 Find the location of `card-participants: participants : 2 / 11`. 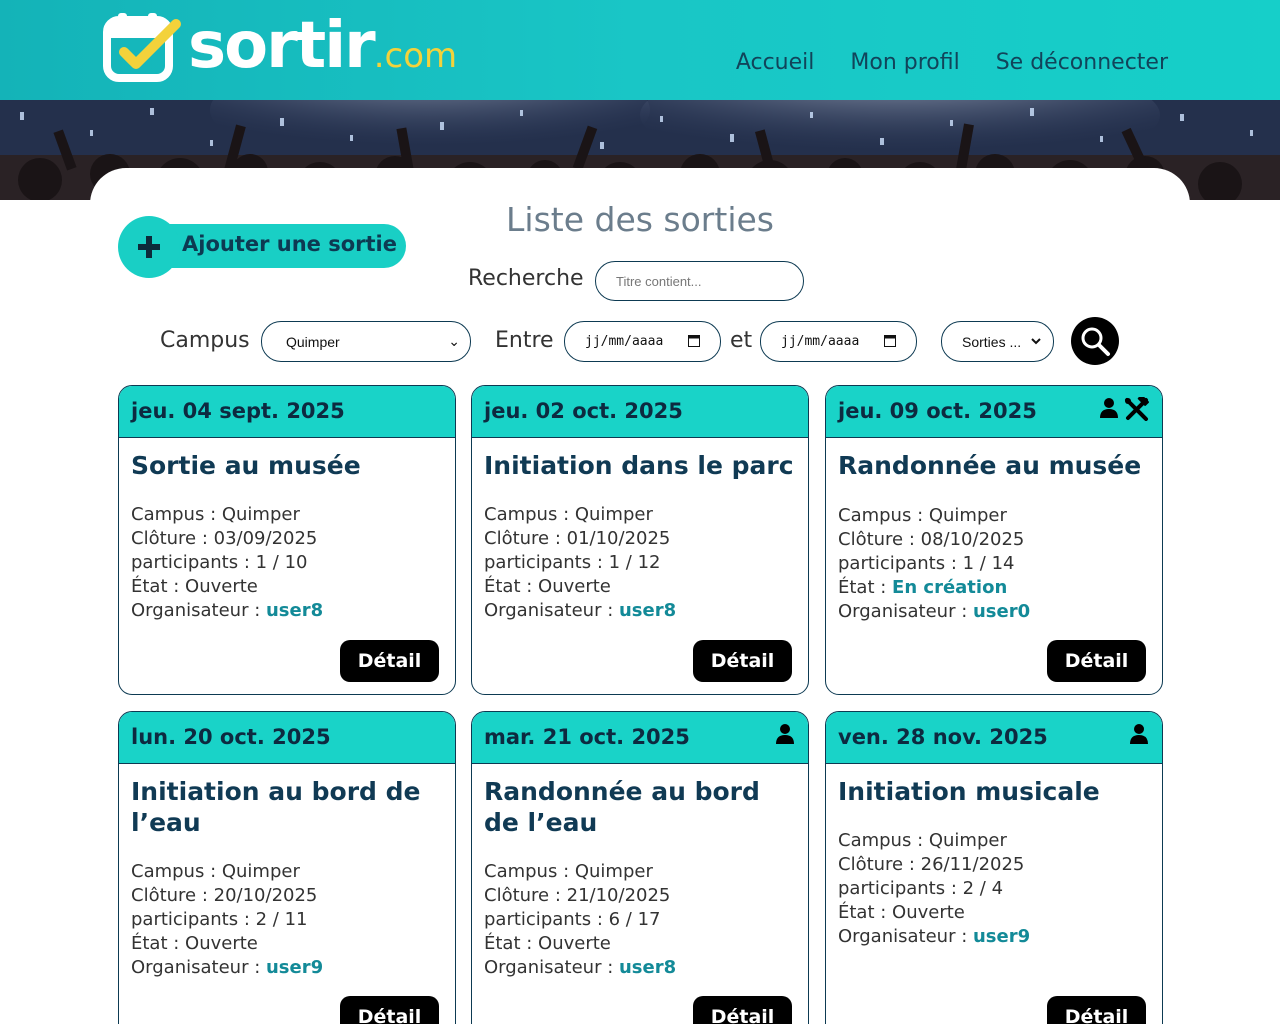

card-participants: participants : 2 / 11 is located at coordinates (227, 920).